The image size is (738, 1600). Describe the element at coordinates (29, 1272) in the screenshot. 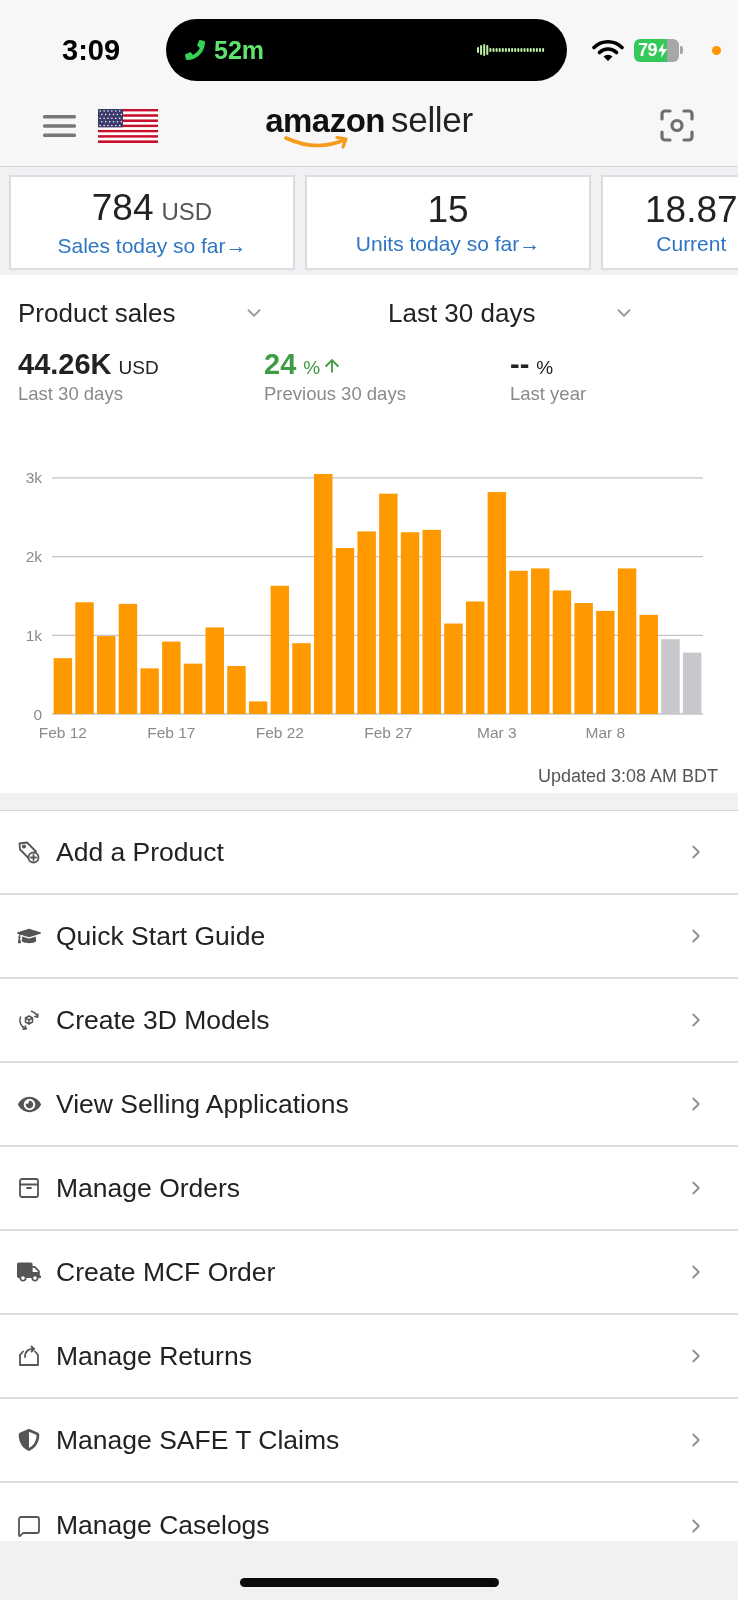

I see `truck-icon` at that location.